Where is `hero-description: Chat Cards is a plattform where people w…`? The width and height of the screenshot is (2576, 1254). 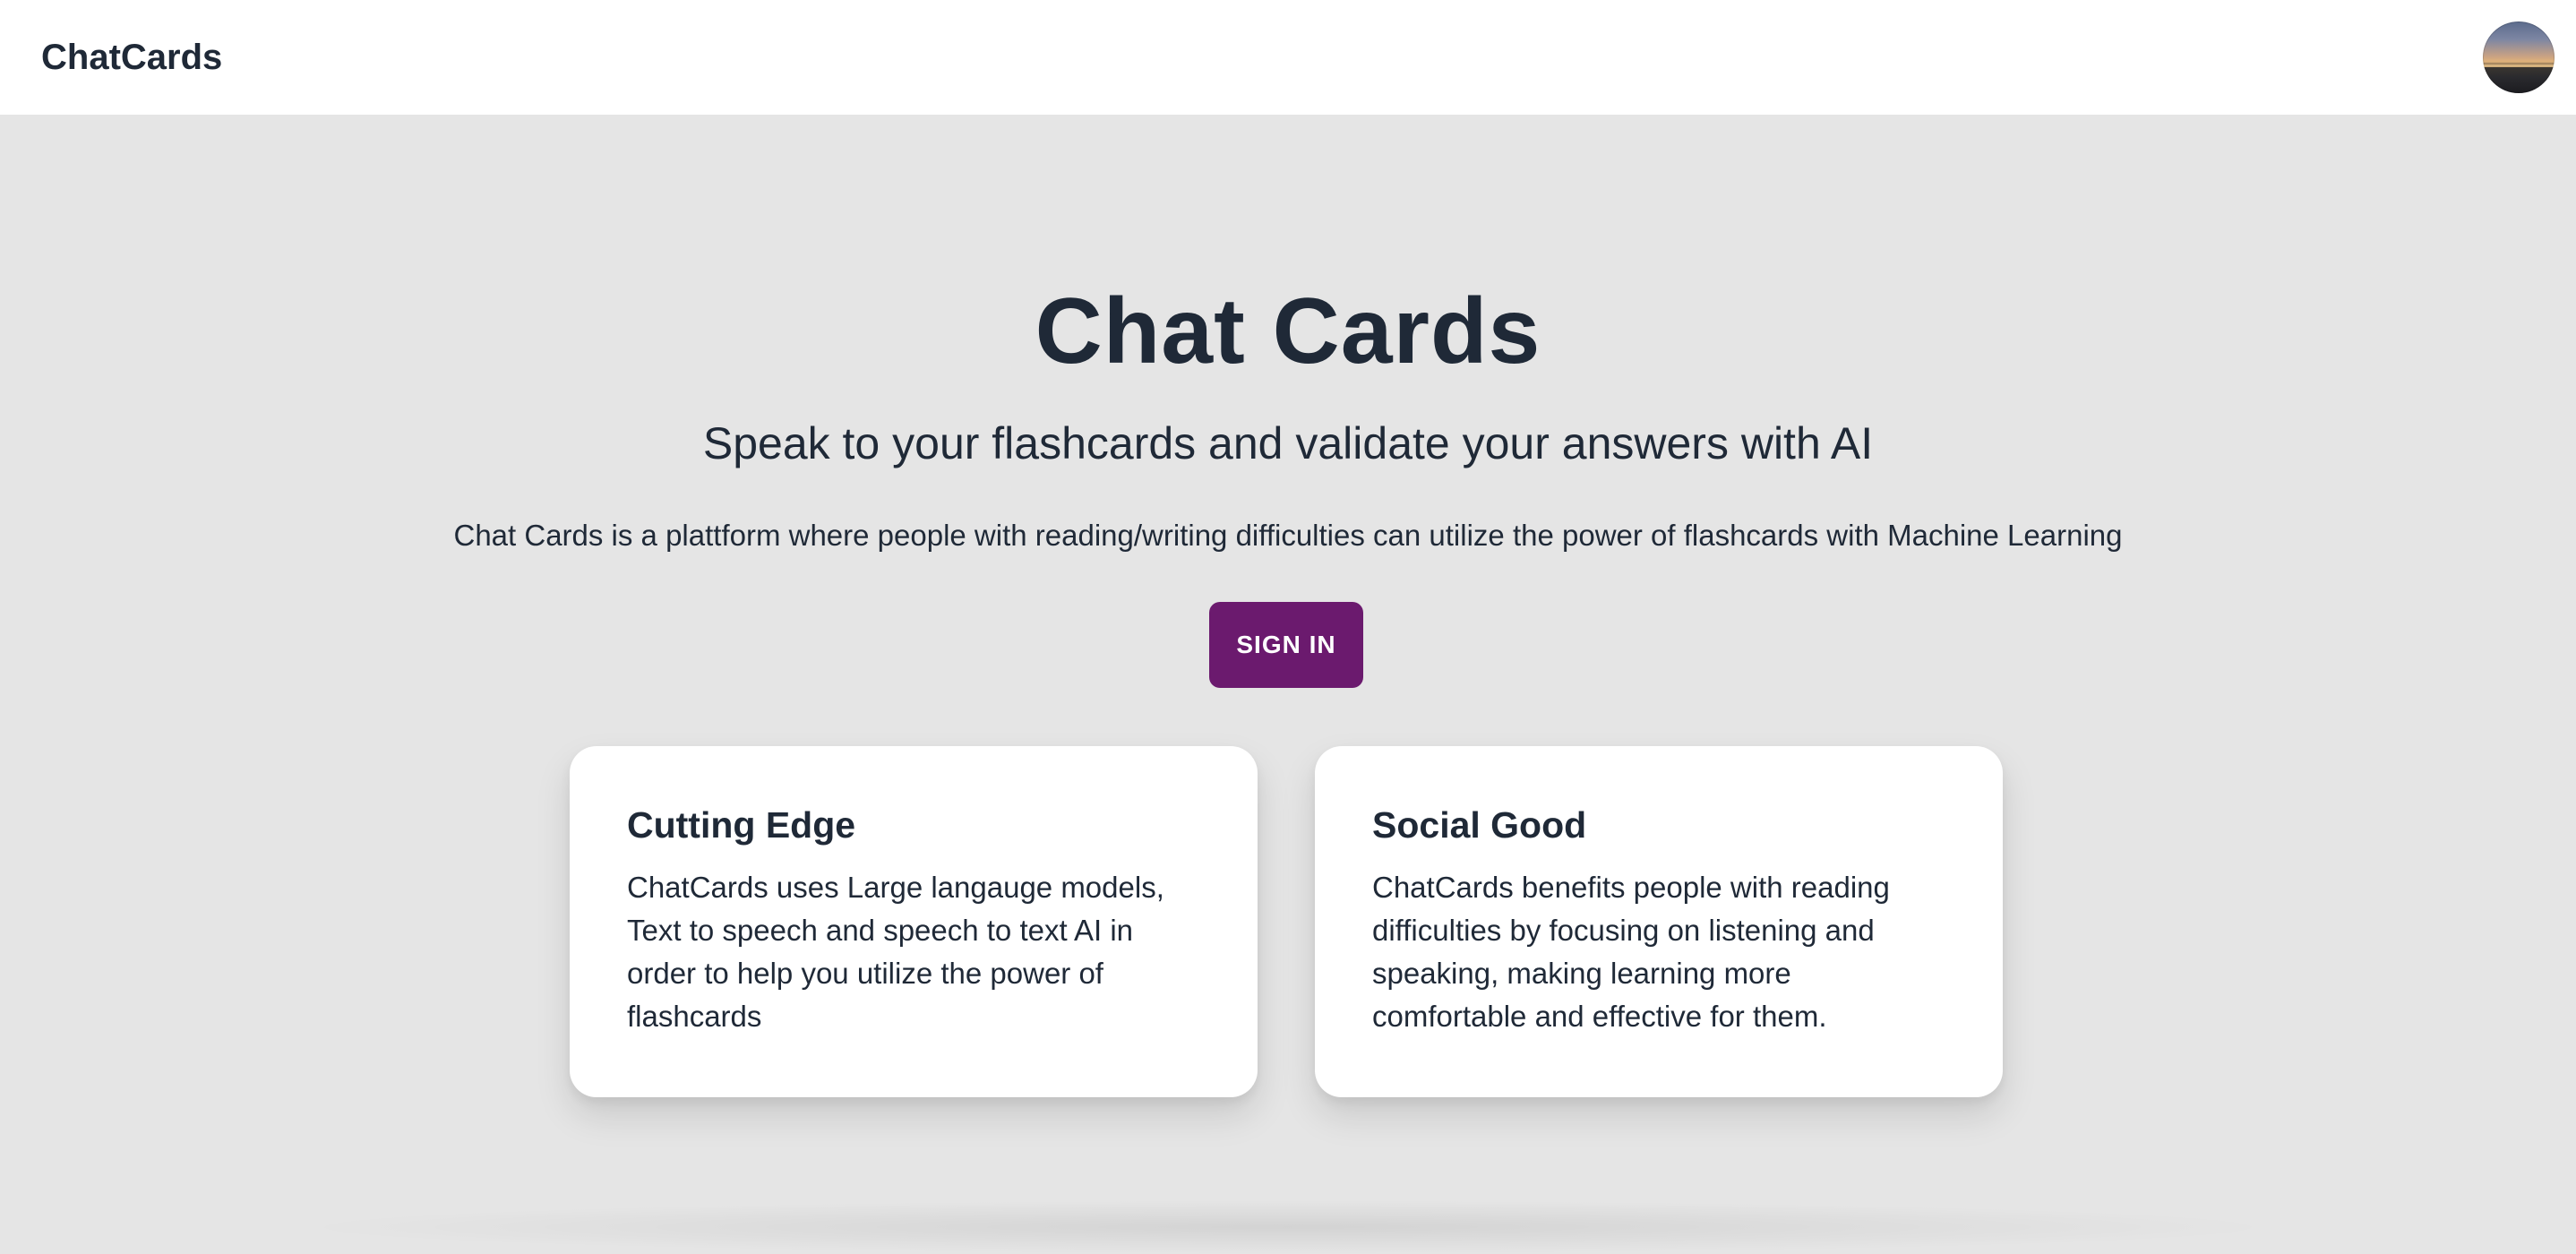 hero-description: Chat Cards is a plattform where people w… is located at coordinates (1288, 535).